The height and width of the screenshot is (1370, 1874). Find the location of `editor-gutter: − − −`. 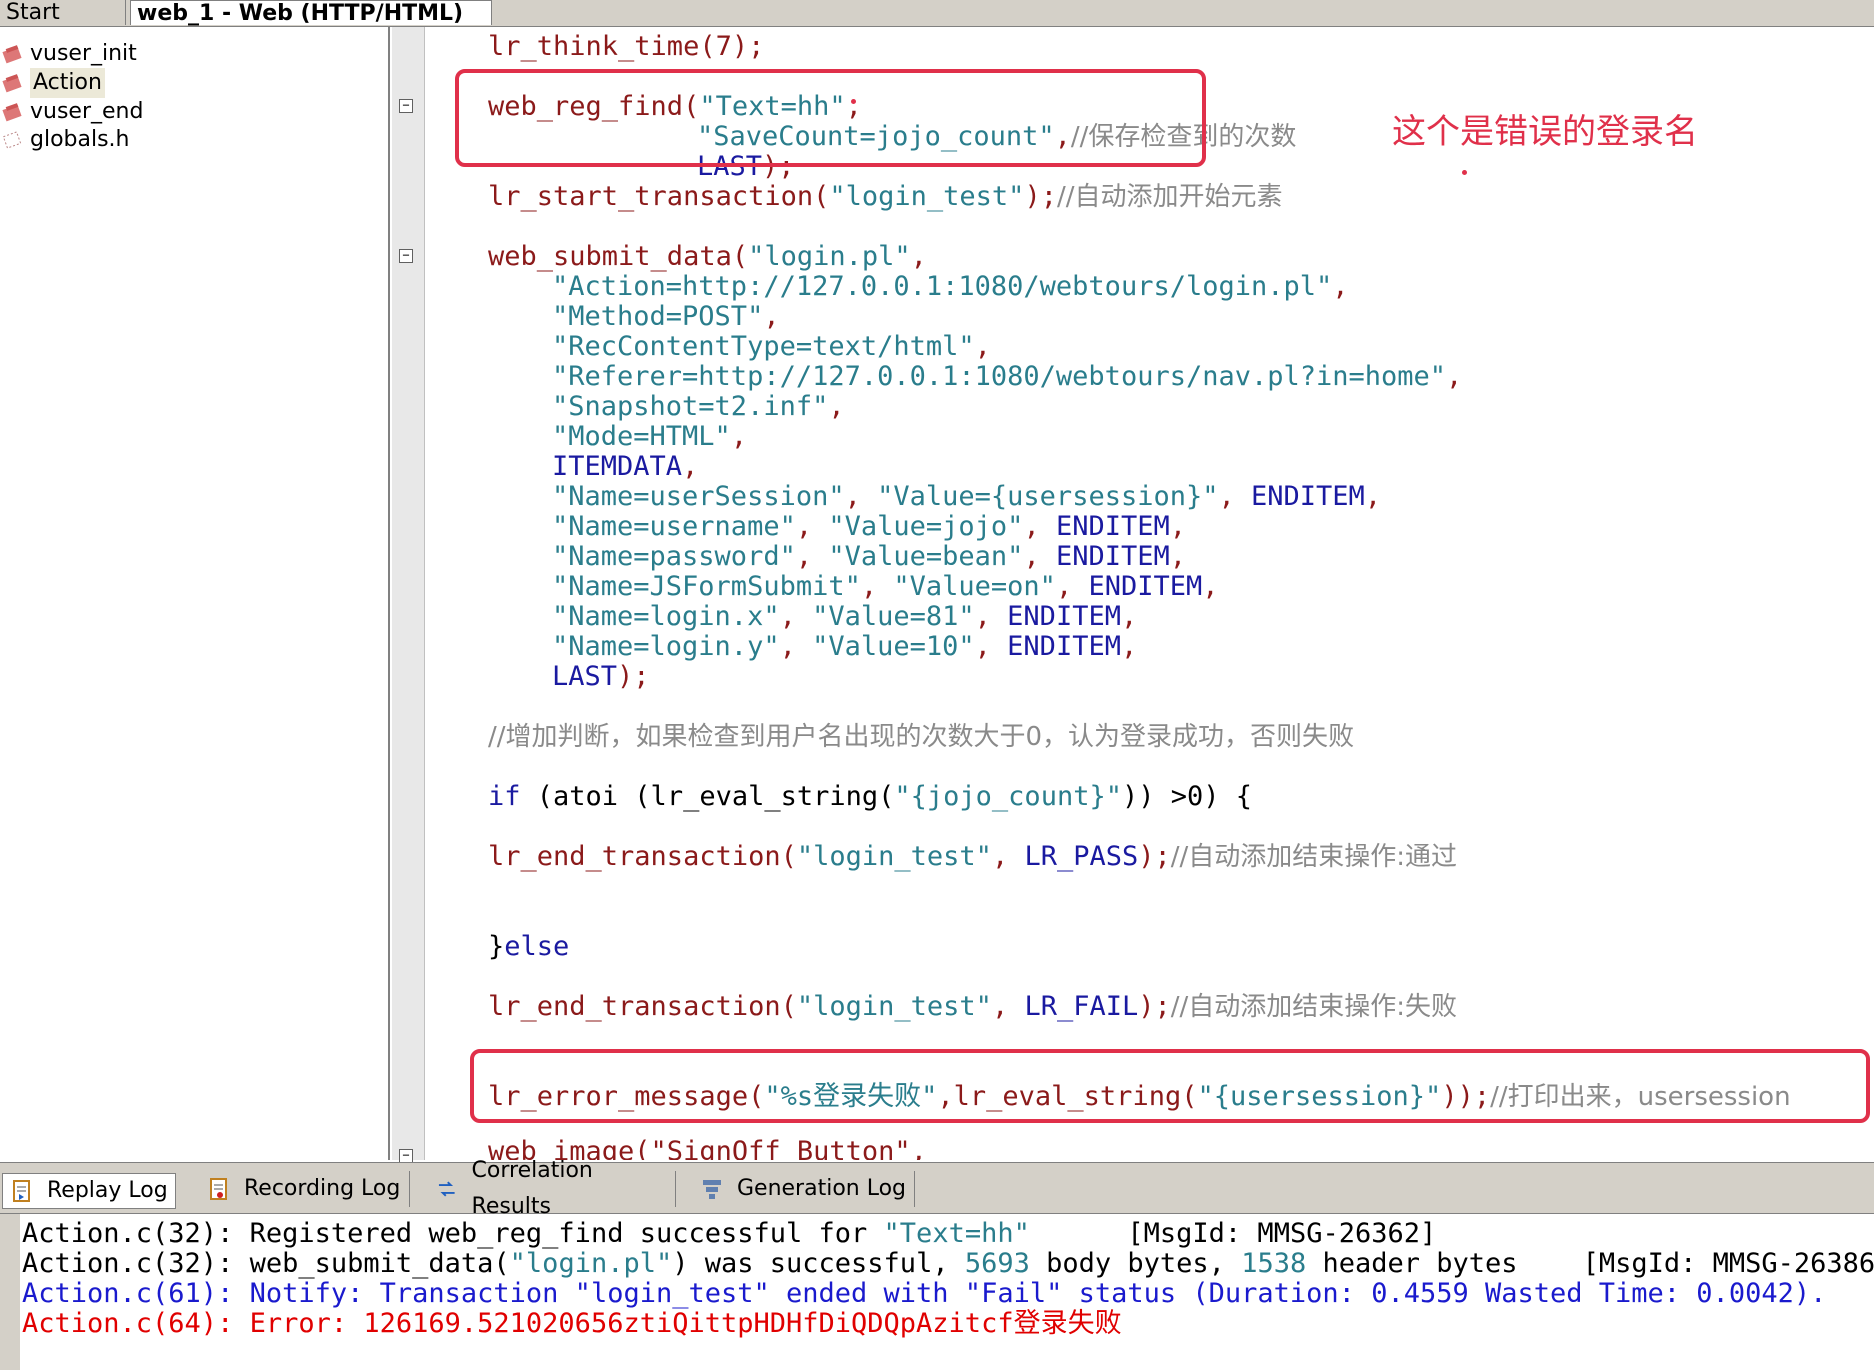

editor-gutter: − − − is located at coordinates (408, 595).